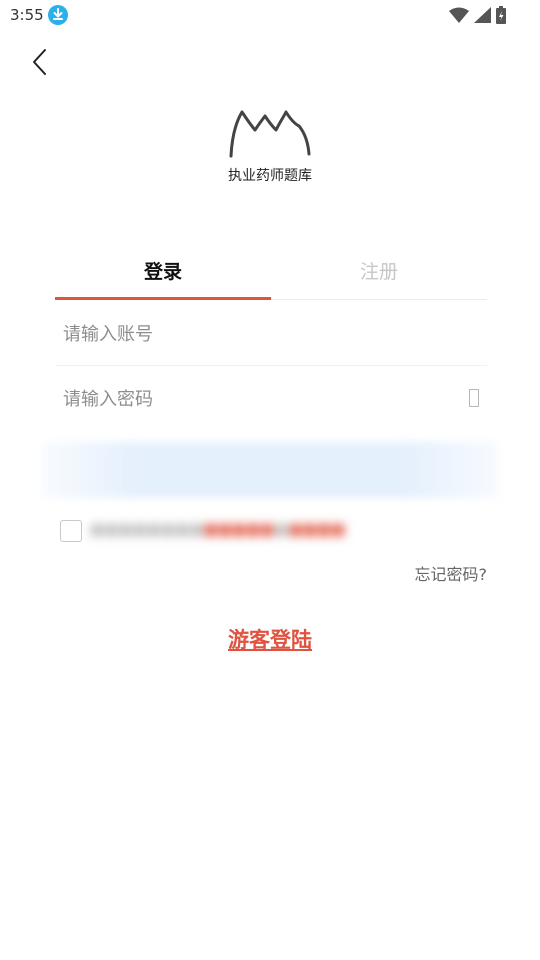 The image size is (540, 960). What do you see at coordinates (270, 176) in the screenshot?
I see `app-name: 执业药师题库` at bounding box center [270, 176].